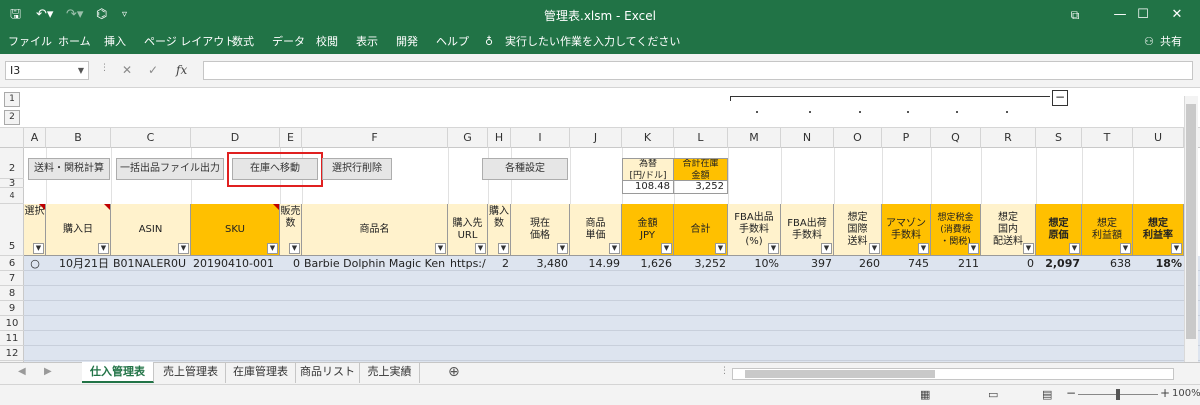  Describe the element at coordinates (807, 138) in the screenshot. I see `column-header: N` at that location.